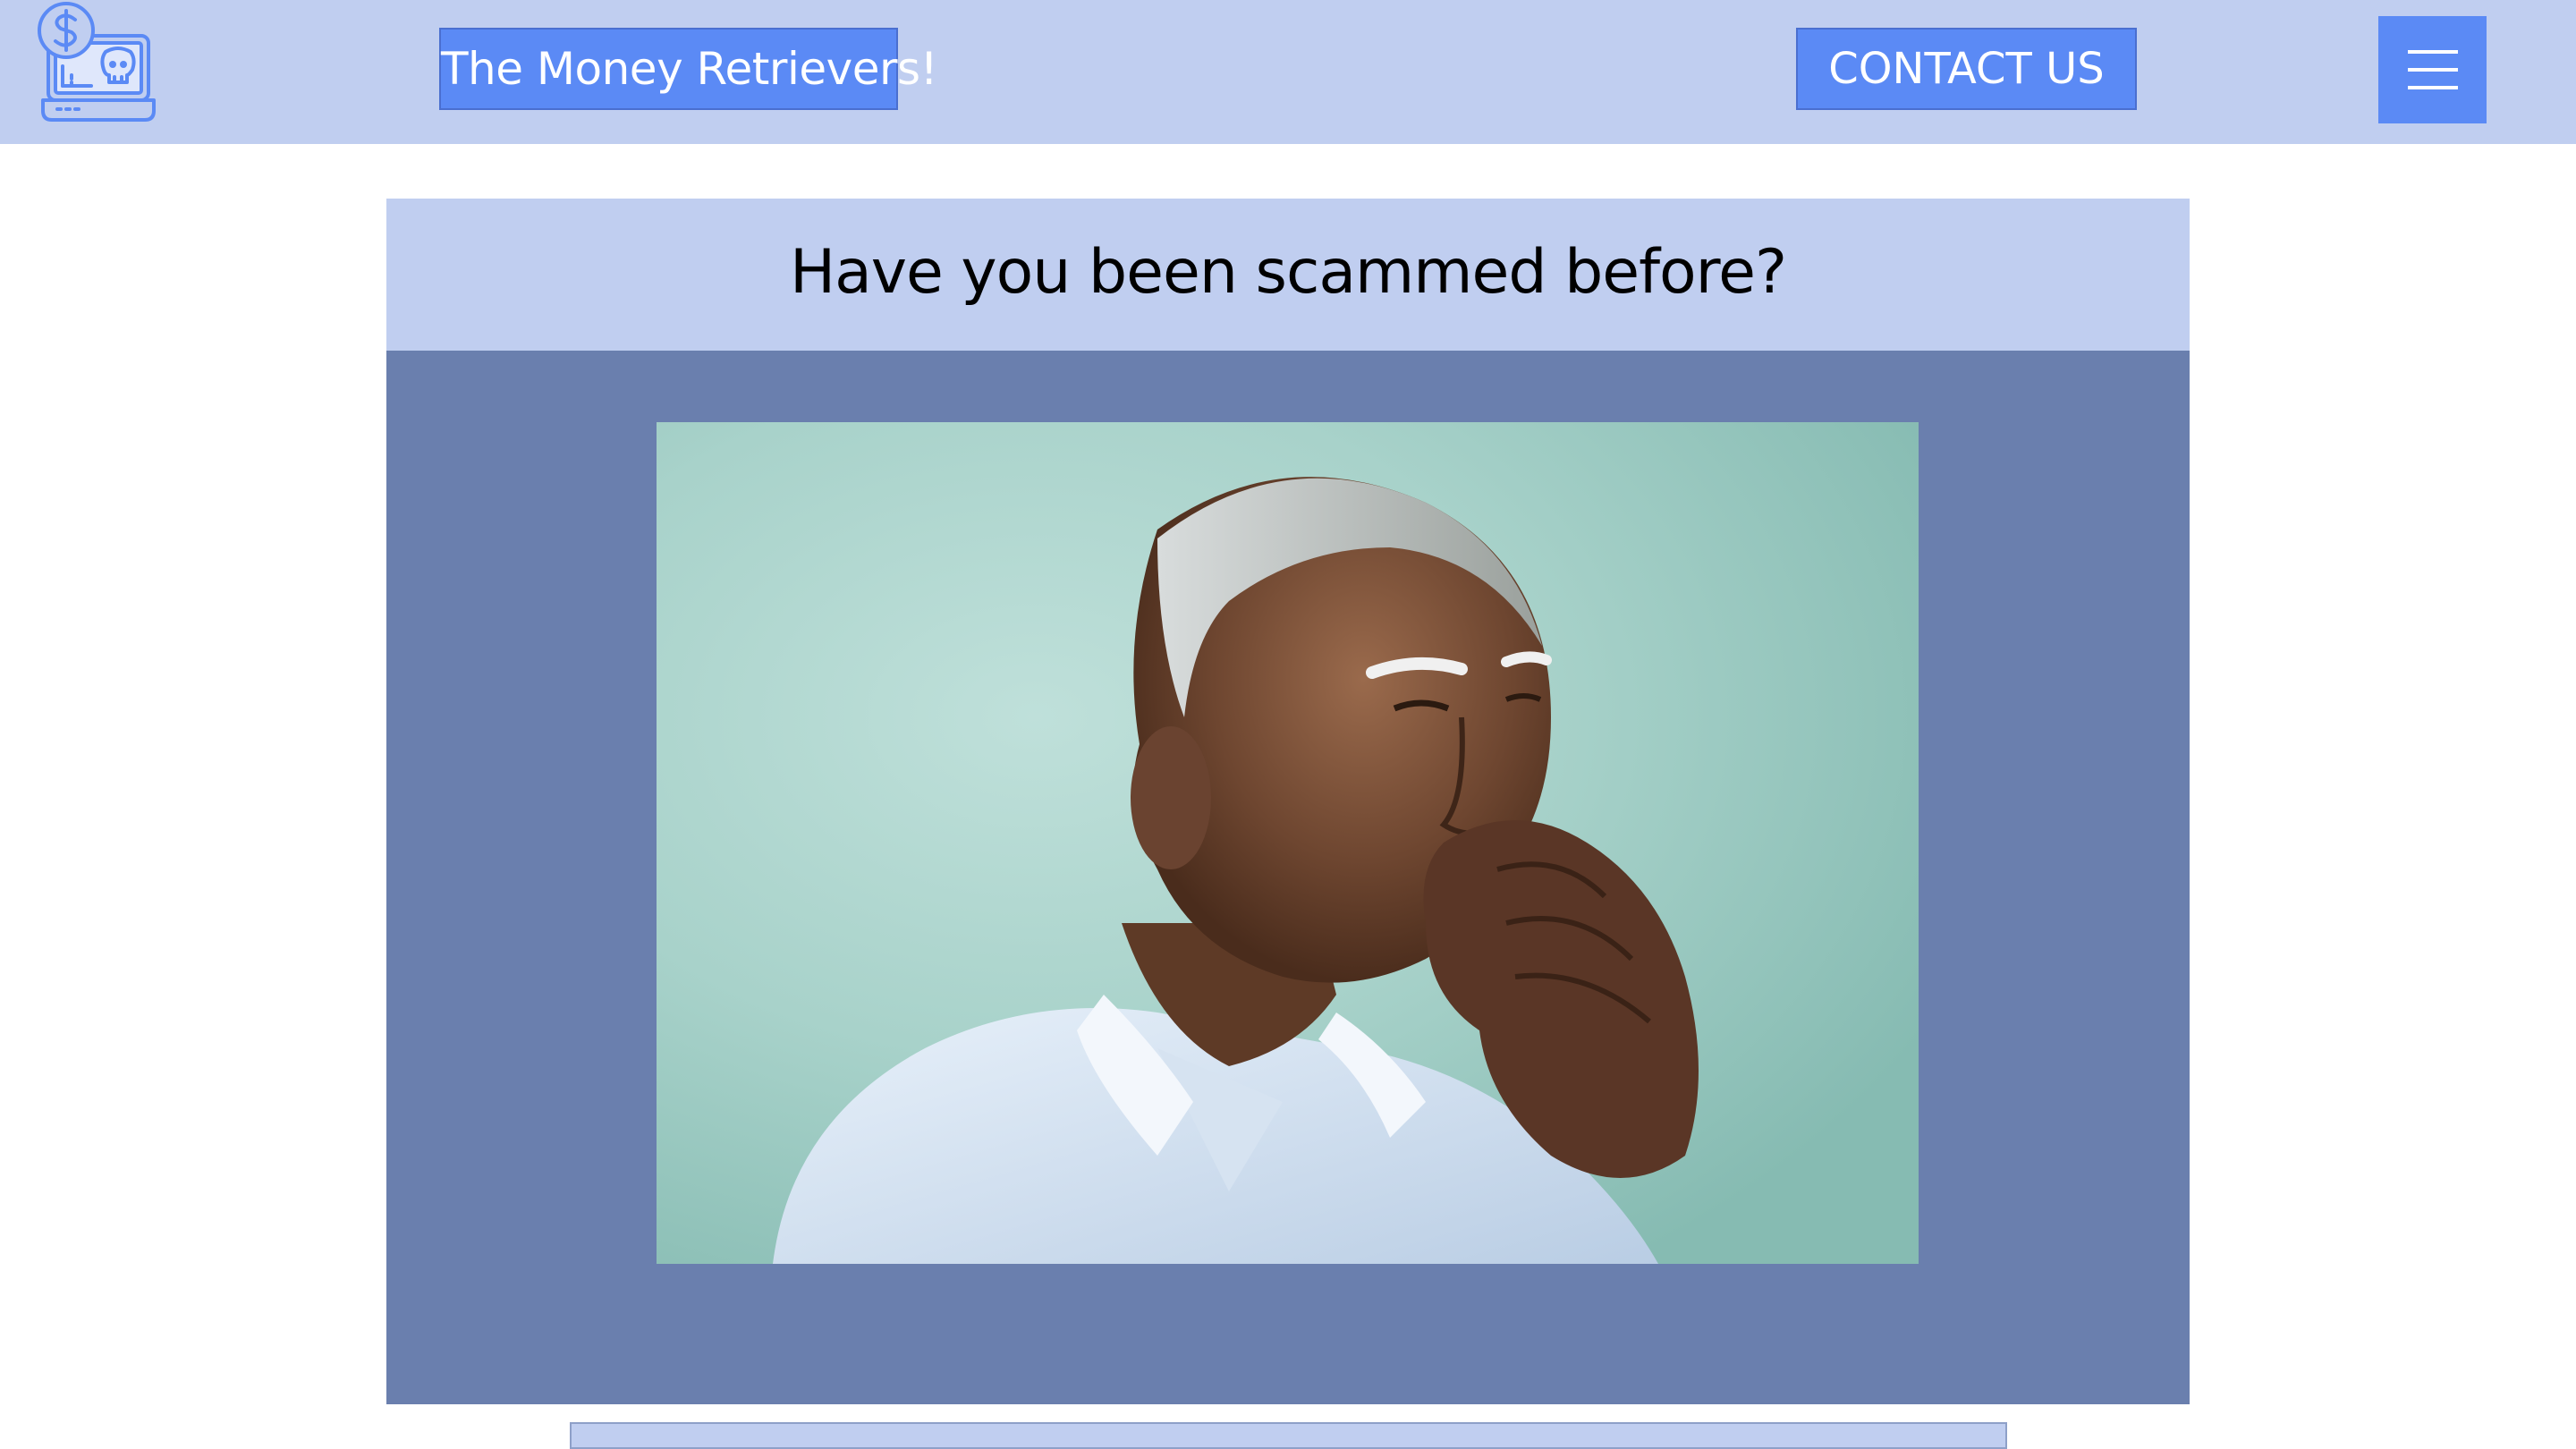 This screenshot has width=2576, height=1449. What do you see at coordinates (98, 62) in the screenshot?
I see `money-scam-laptop-icon` at bounding box center [98, 62].